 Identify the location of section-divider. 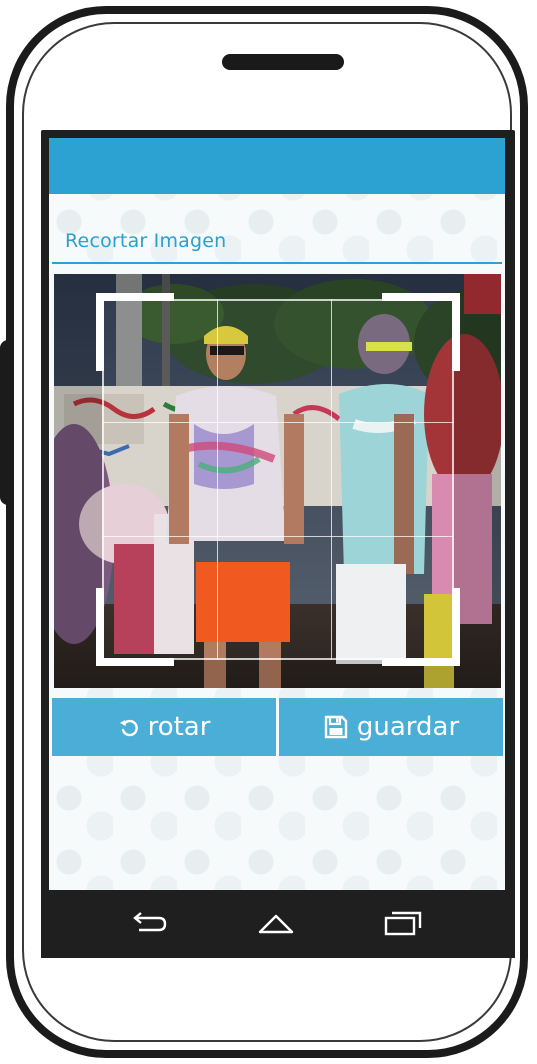
(277, 263).